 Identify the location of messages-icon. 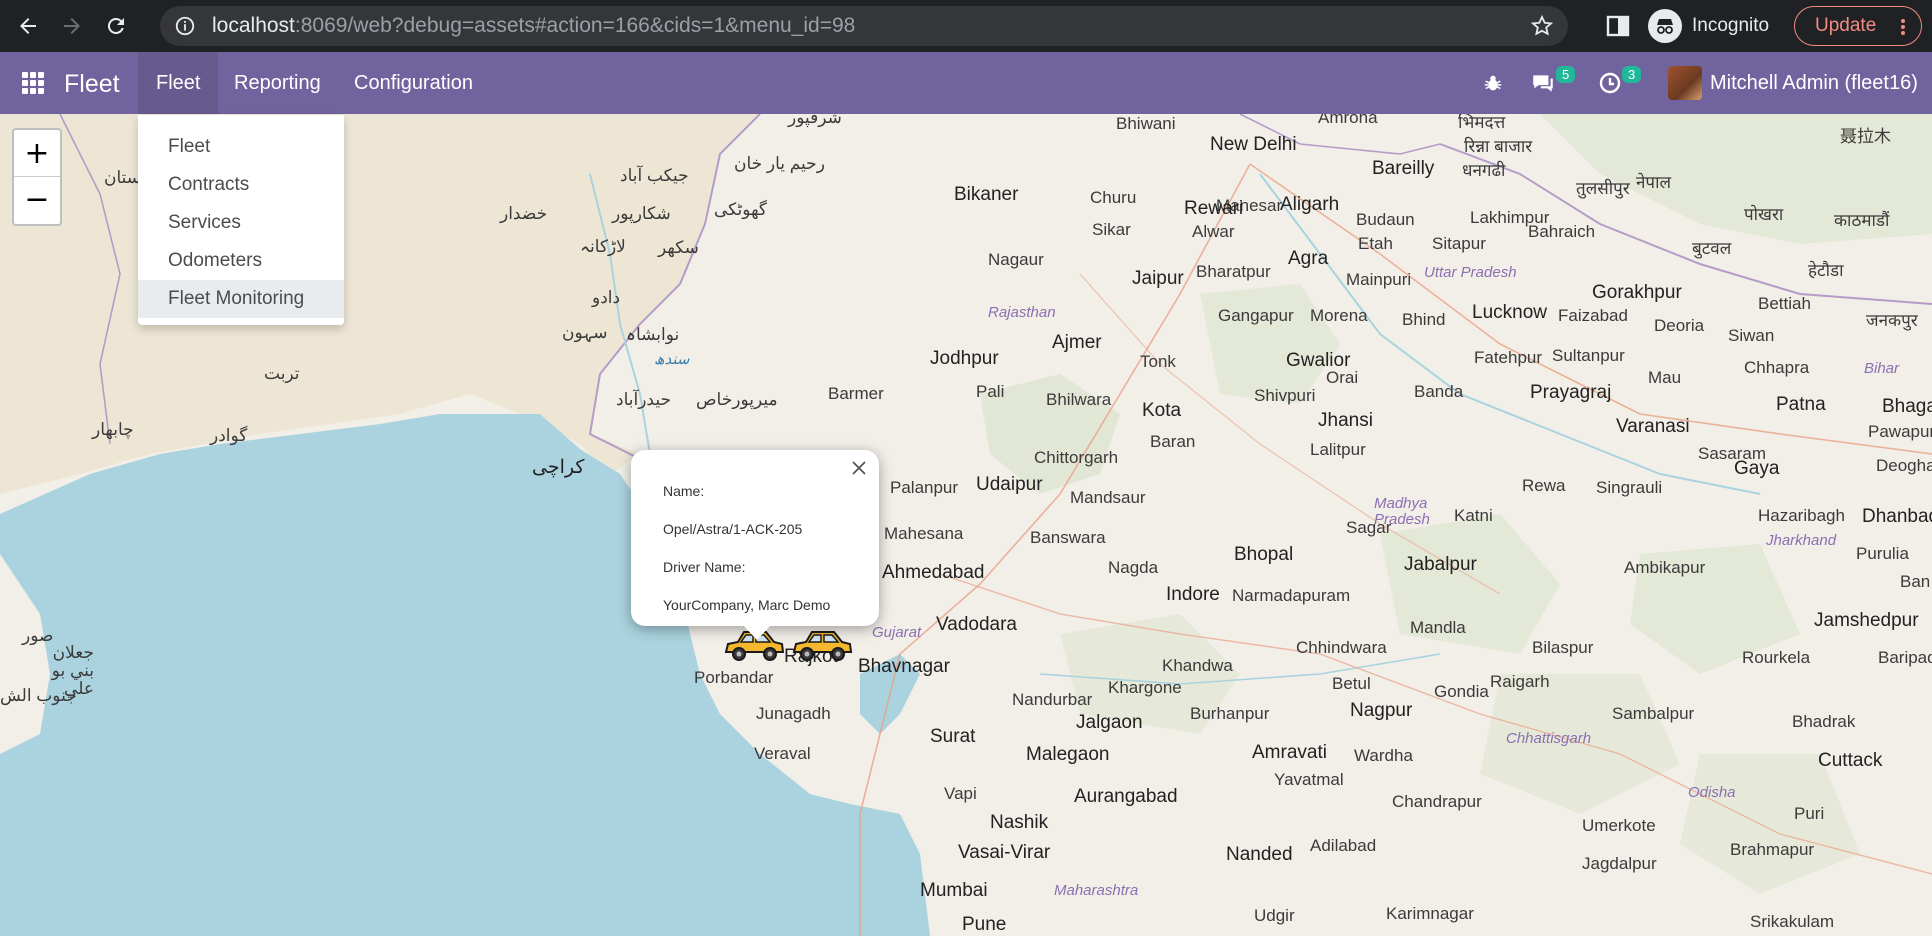
(1543, 83).